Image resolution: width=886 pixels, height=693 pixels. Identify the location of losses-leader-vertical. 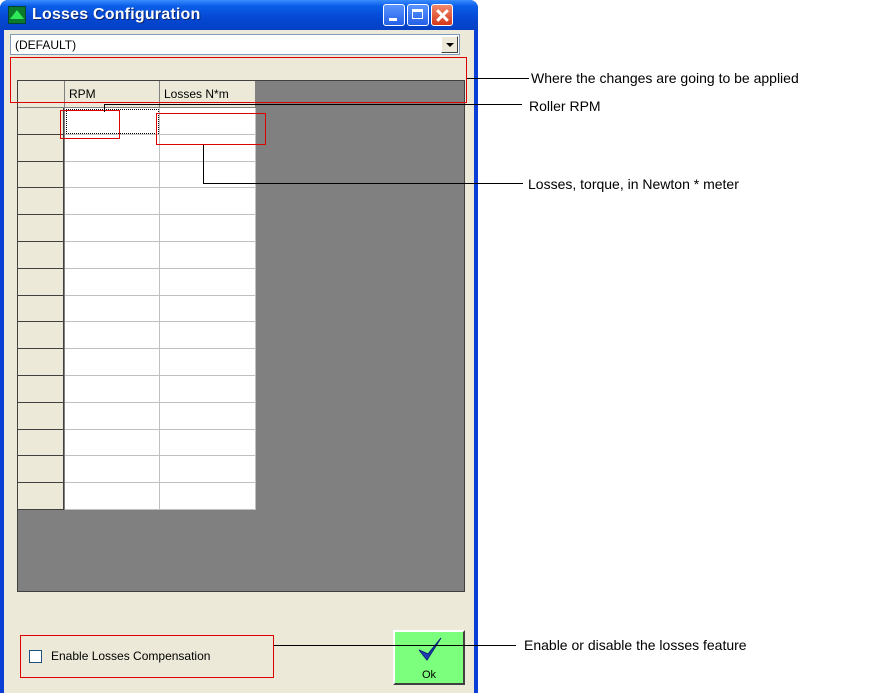
(203, 164).